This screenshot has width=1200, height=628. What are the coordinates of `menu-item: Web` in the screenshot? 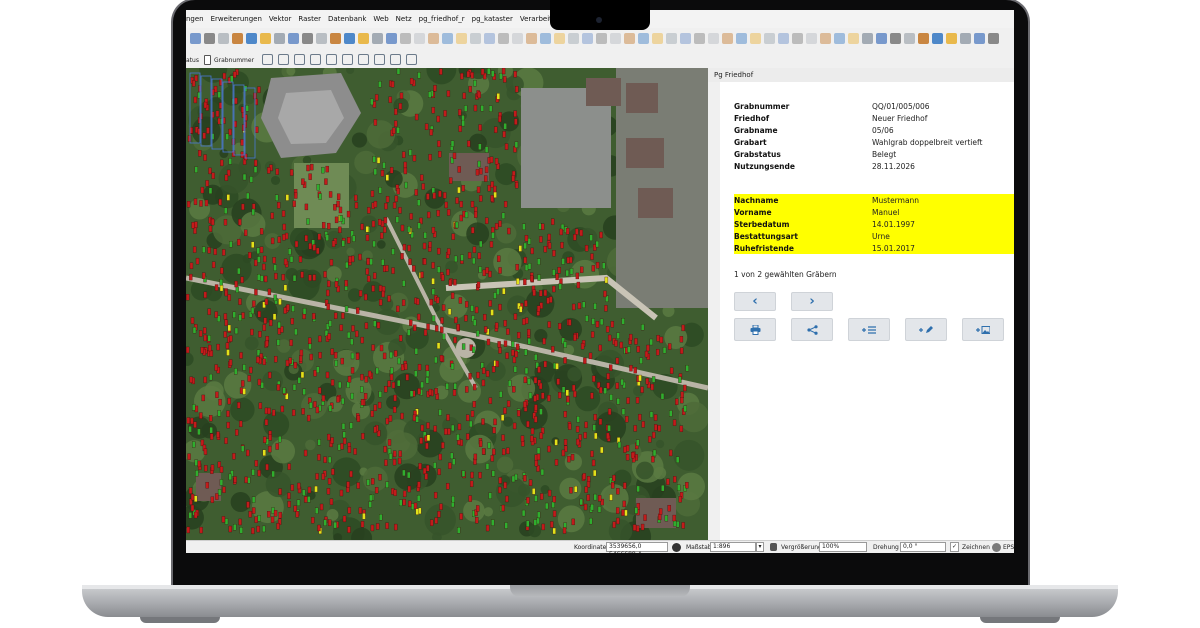 It's located at (380, 19).